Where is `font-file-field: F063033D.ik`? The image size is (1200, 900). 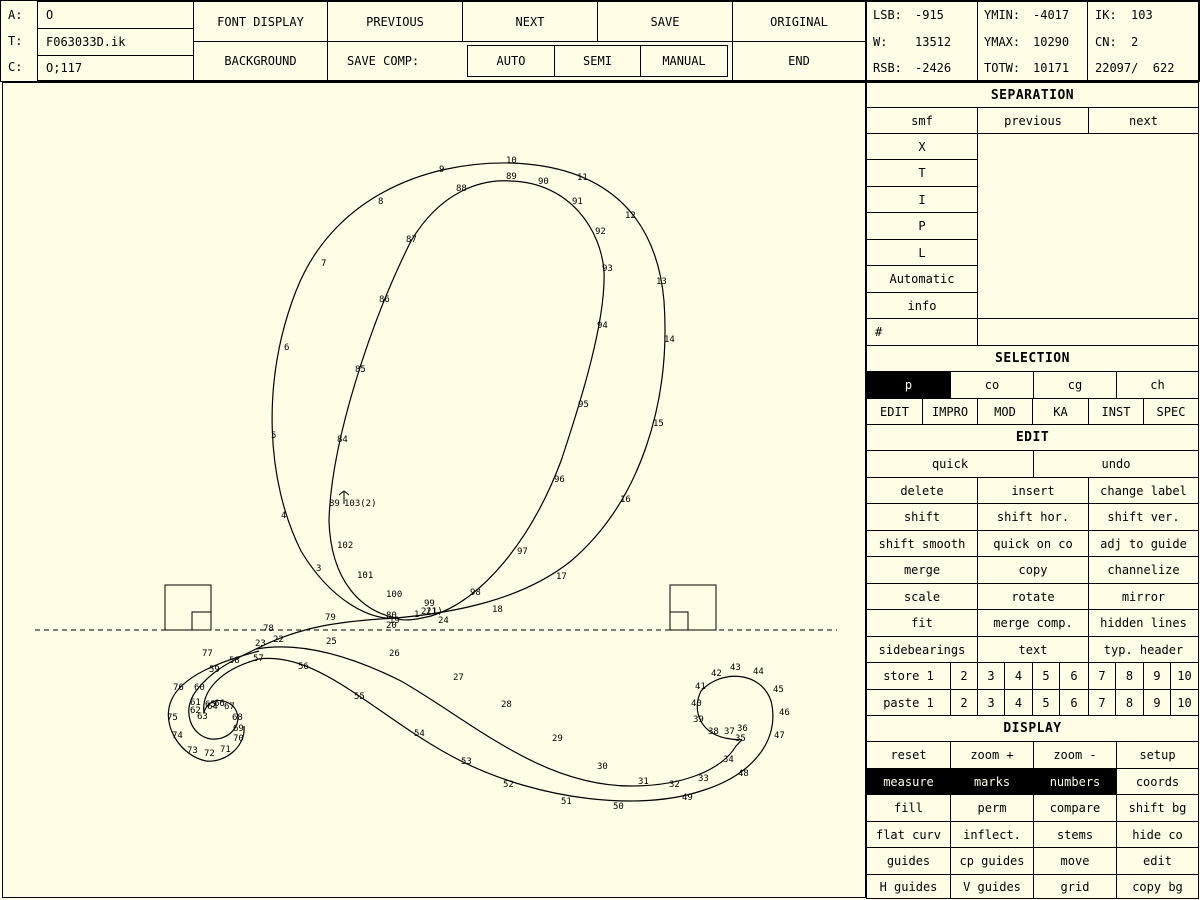
font-file-field: F063033D.ik is located at coordinates (115, 42).